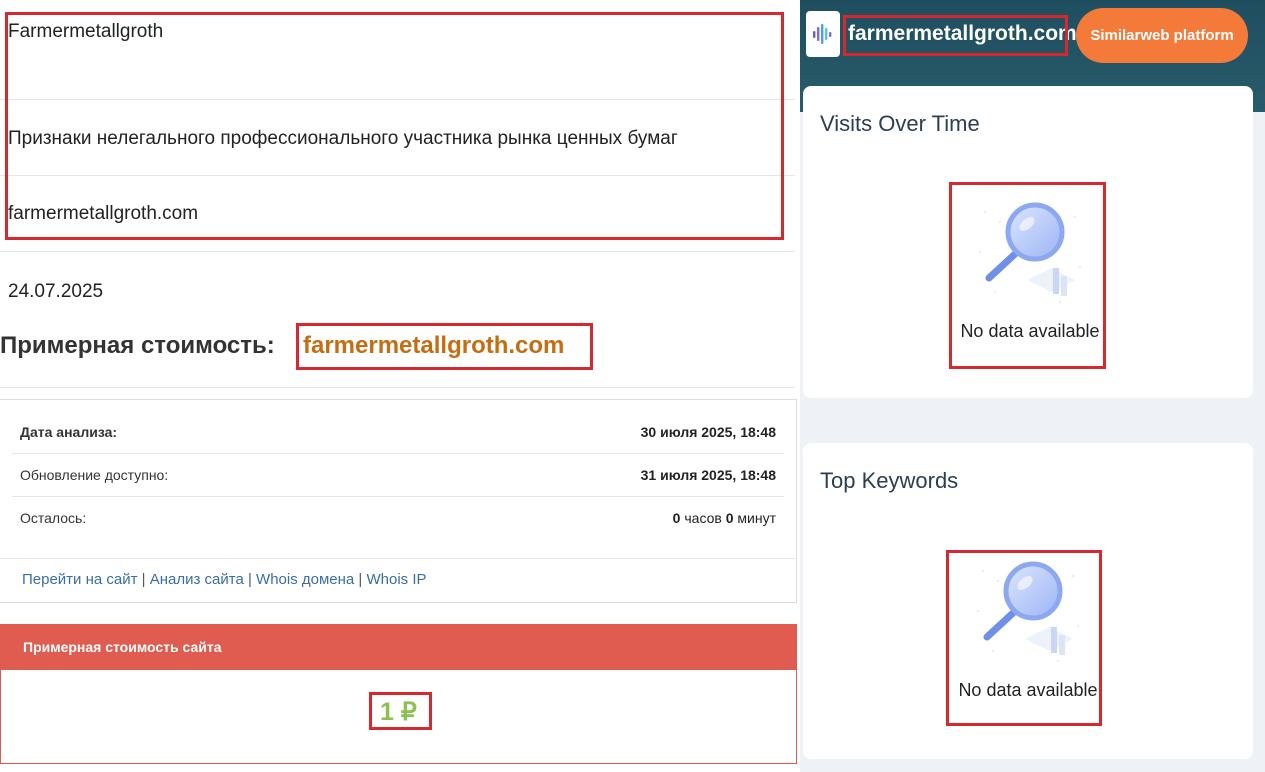 This screenshot has width=1265, height=772. I want to click on minutes-value: 0, so click(729, 518).